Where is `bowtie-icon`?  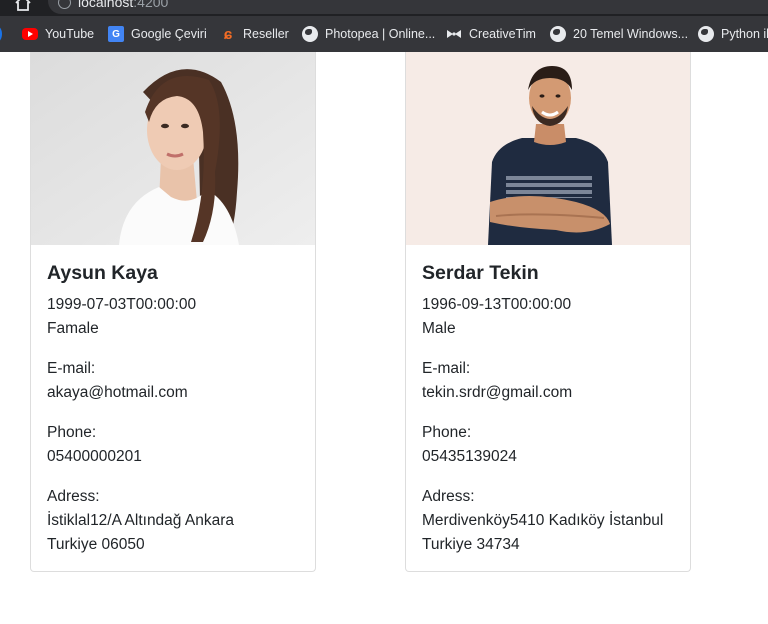
bowtie-icon is located at coordinates (454, 34).